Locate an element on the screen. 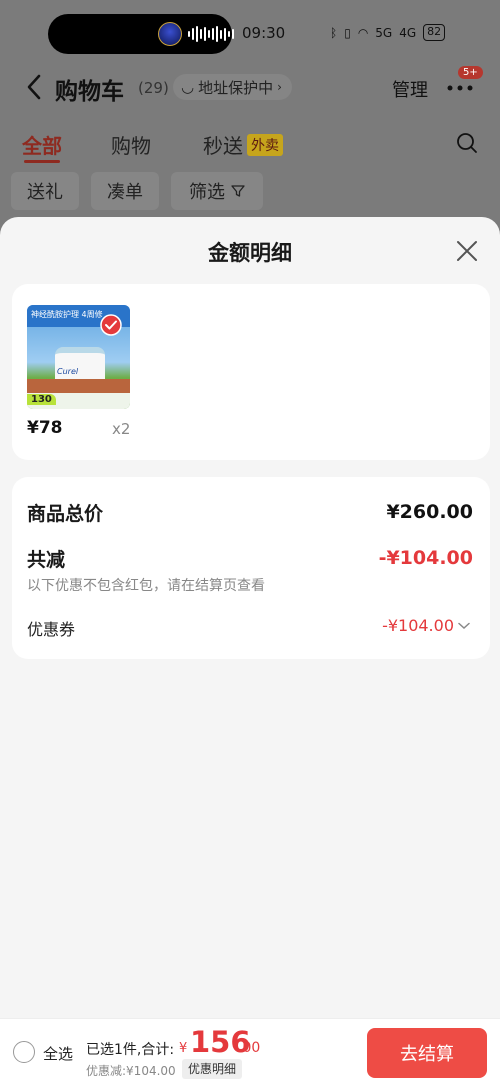  funnel-icon is located at coordinates (238, 191).